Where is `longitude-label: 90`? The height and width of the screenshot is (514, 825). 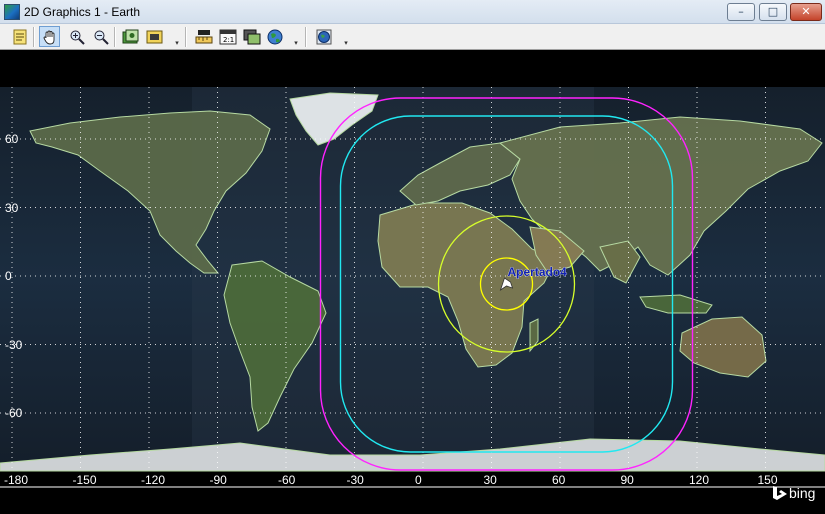 longitude-label: 90 is located at coordinates (627, 480).